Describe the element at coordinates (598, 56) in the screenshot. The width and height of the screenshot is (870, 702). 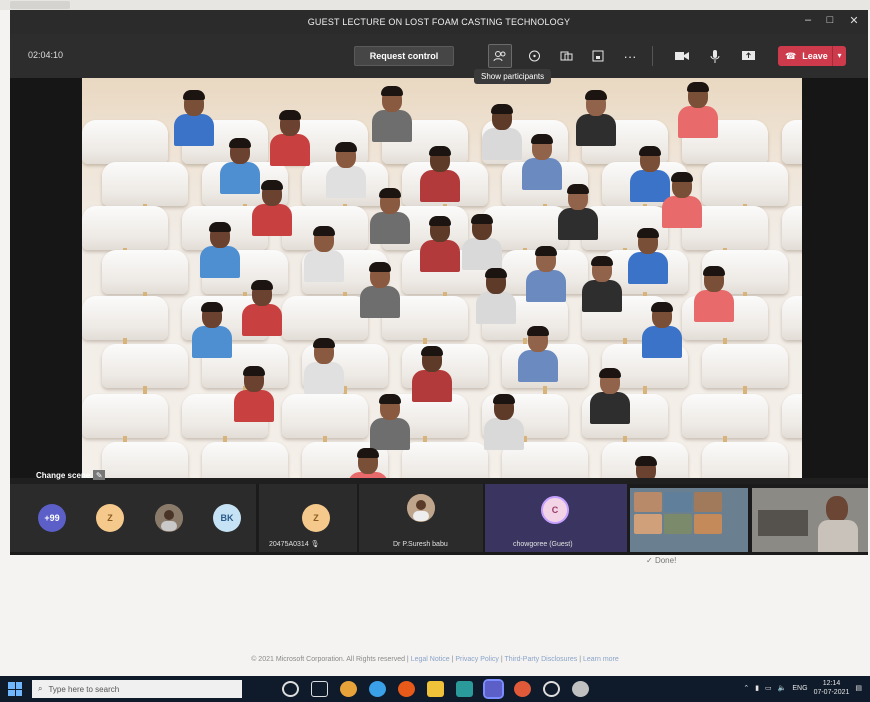
I see `rooms-icon` at that location.